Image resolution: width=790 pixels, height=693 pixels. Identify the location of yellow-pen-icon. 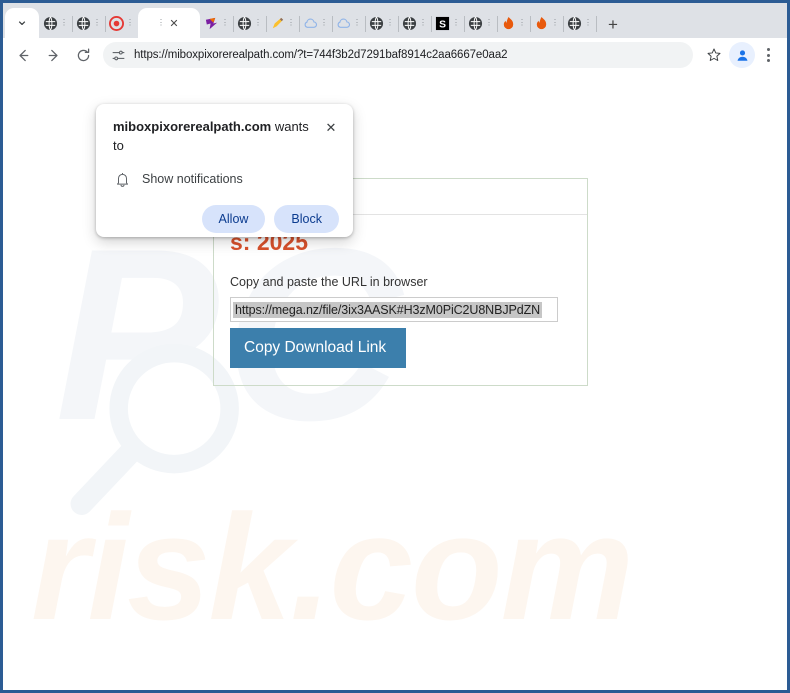
(278, 22).